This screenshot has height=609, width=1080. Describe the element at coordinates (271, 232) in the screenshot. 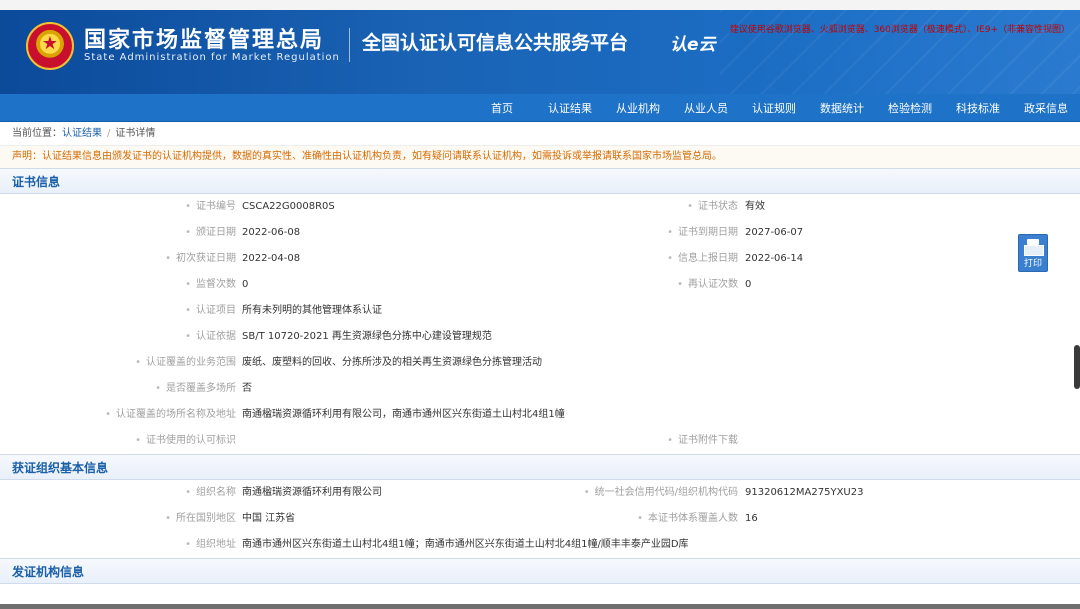

I see `issue-date-value: 2022-06-08` at that location.